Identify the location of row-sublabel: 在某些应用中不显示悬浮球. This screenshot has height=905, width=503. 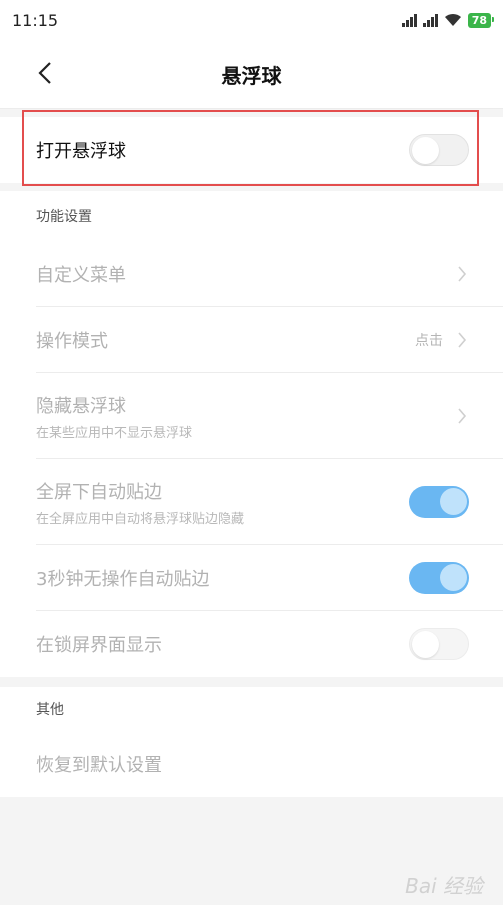
(114, 433).